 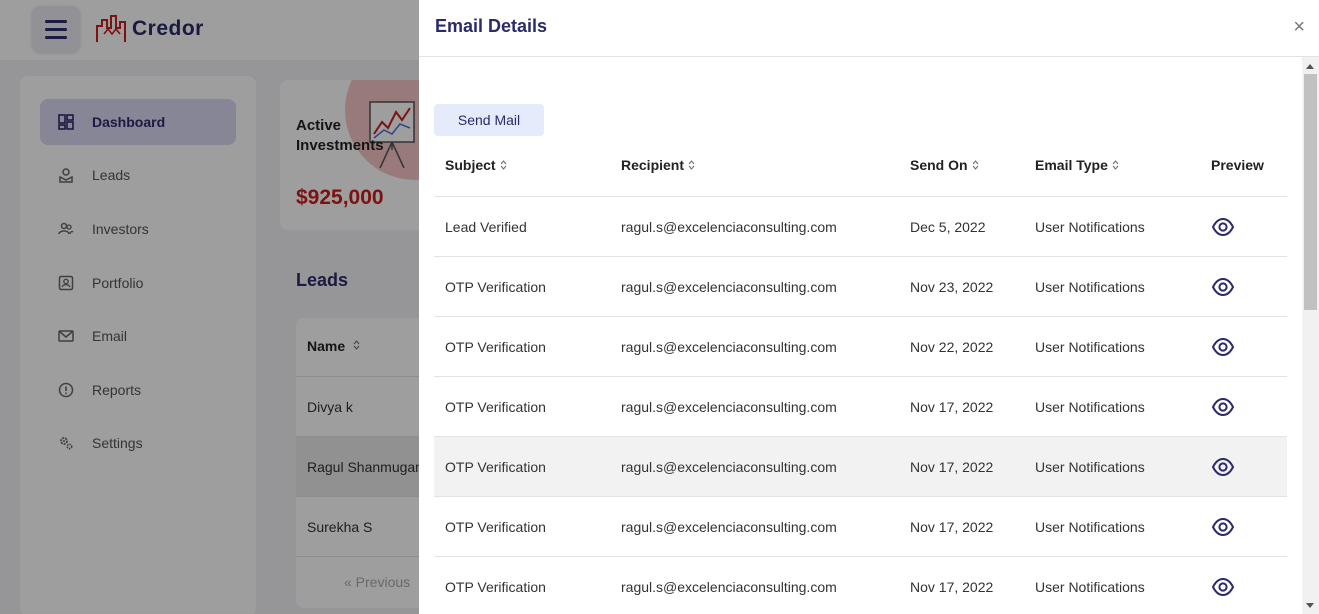 I want to click on scroll-down-arrow-icon, so click(x=1310, y=605).